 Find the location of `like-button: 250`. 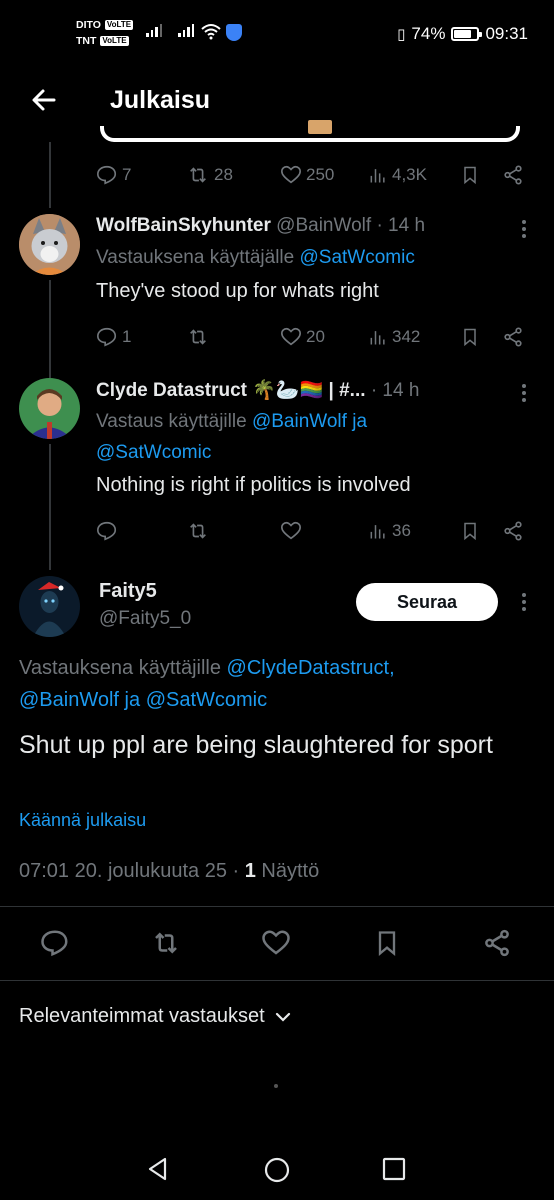

like-button: 250 is located at coordinates (307, 175).